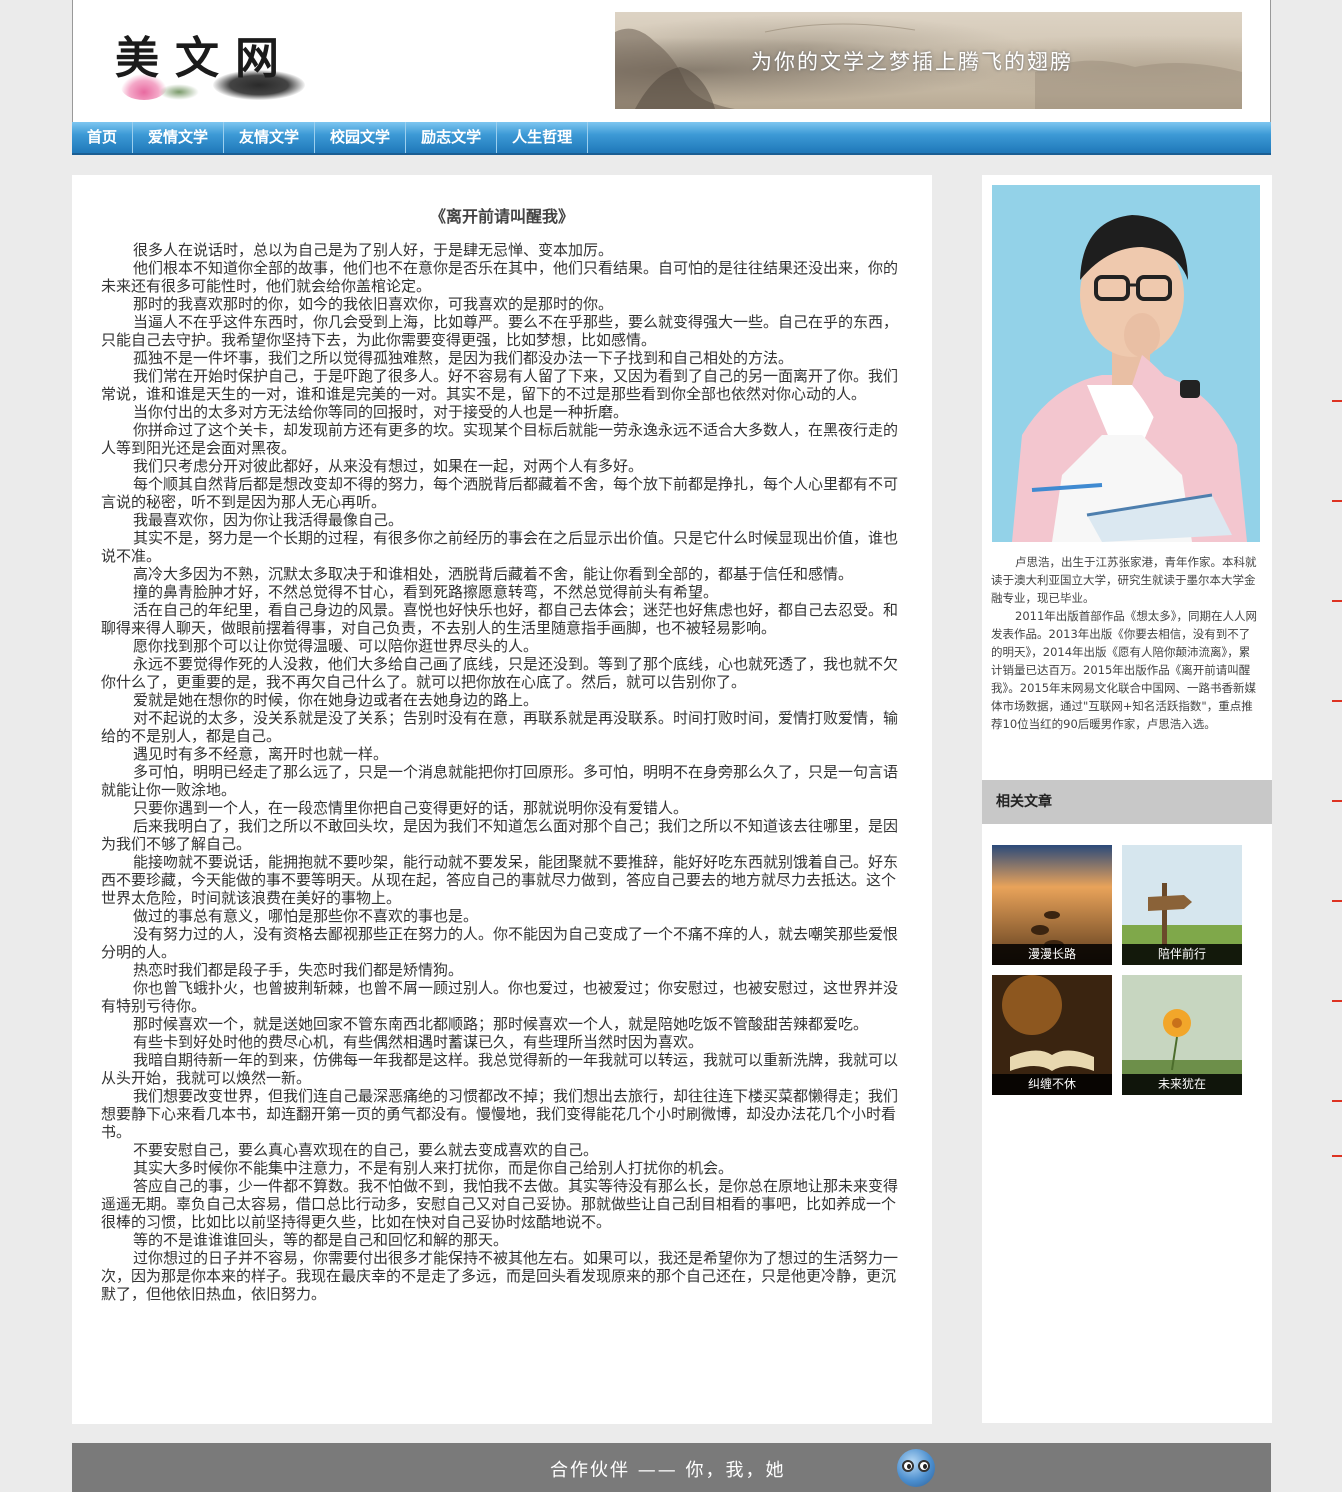 Image resolution: width=1342 pixels, height=1492 pixels. Describe the element at coordinates (270, 137) in the screenshot. I see `nav-item-friendship: 友情文学` at that location.